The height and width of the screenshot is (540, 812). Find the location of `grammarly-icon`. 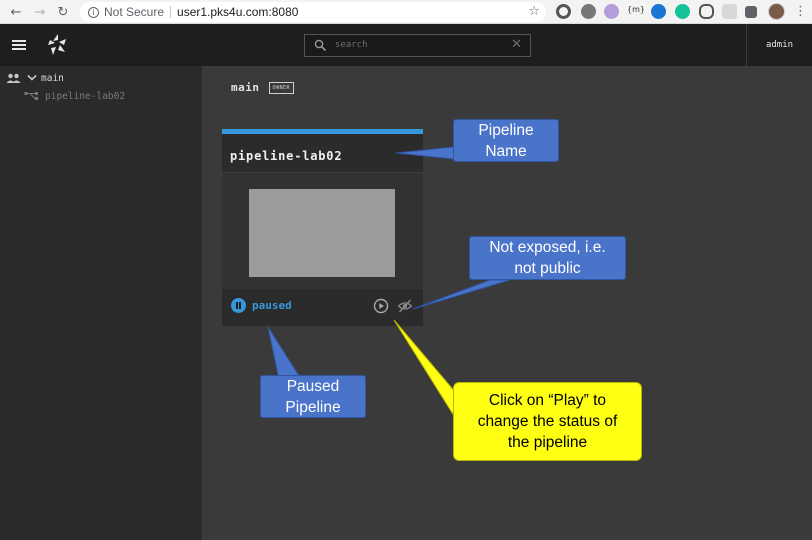

grammarly-icon is located at coordinates (682, 11).